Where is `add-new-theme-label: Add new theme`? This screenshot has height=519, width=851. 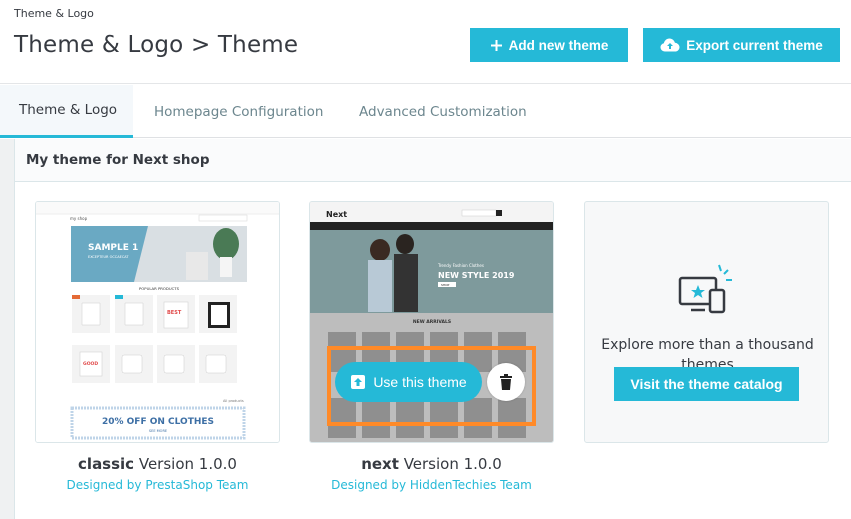
add-new-theme-label: Add new theme is located at coordinates (558, 45).